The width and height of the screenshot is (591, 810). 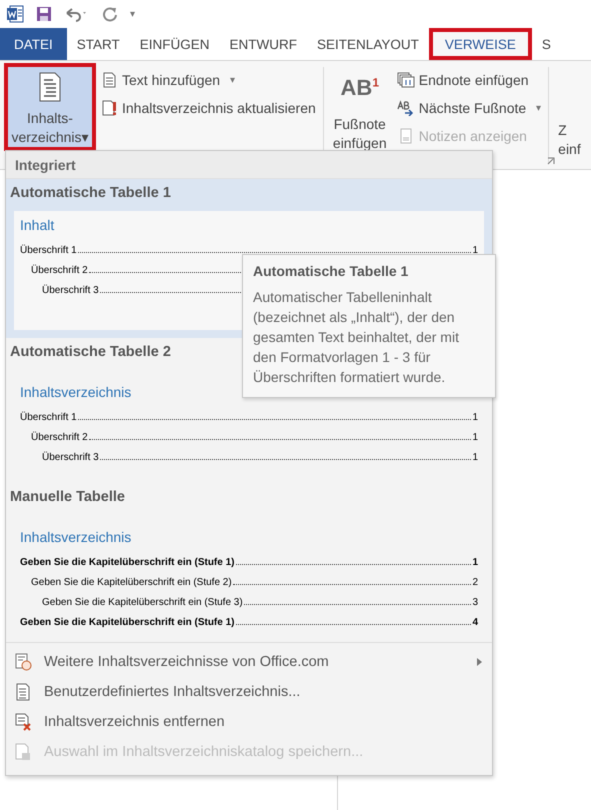 I want to click on gallery-title: Manuelle Tabelle, so click(x=67, y=497).